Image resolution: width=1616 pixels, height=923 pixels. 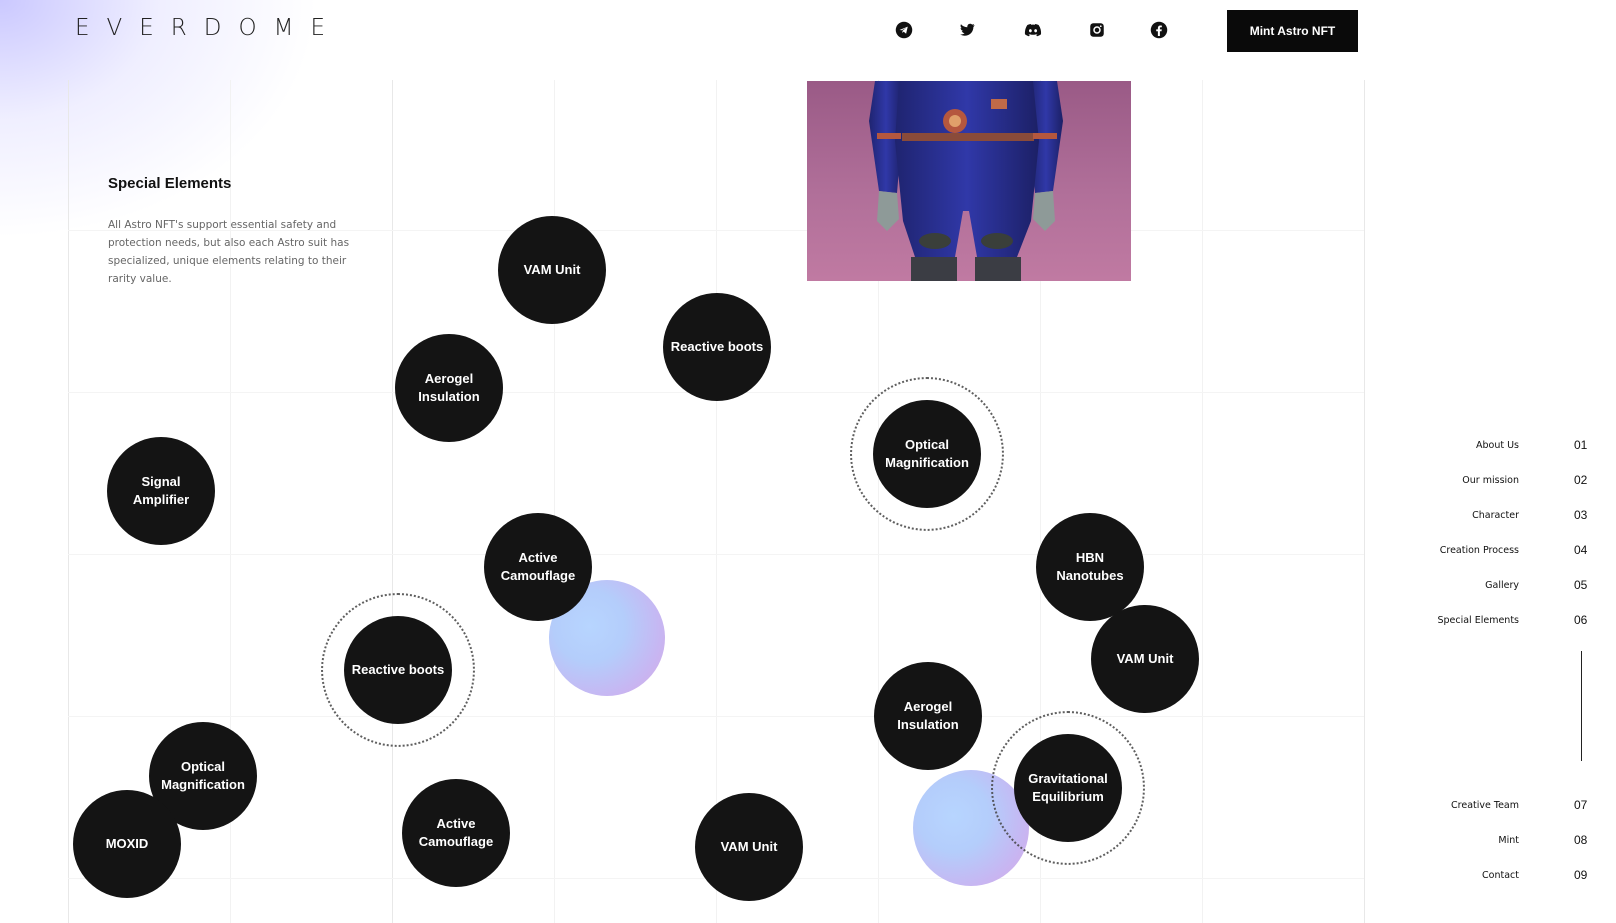 I want to click on element-bubble-vam-unit: VAM Unit, so click(x=552, y=270).